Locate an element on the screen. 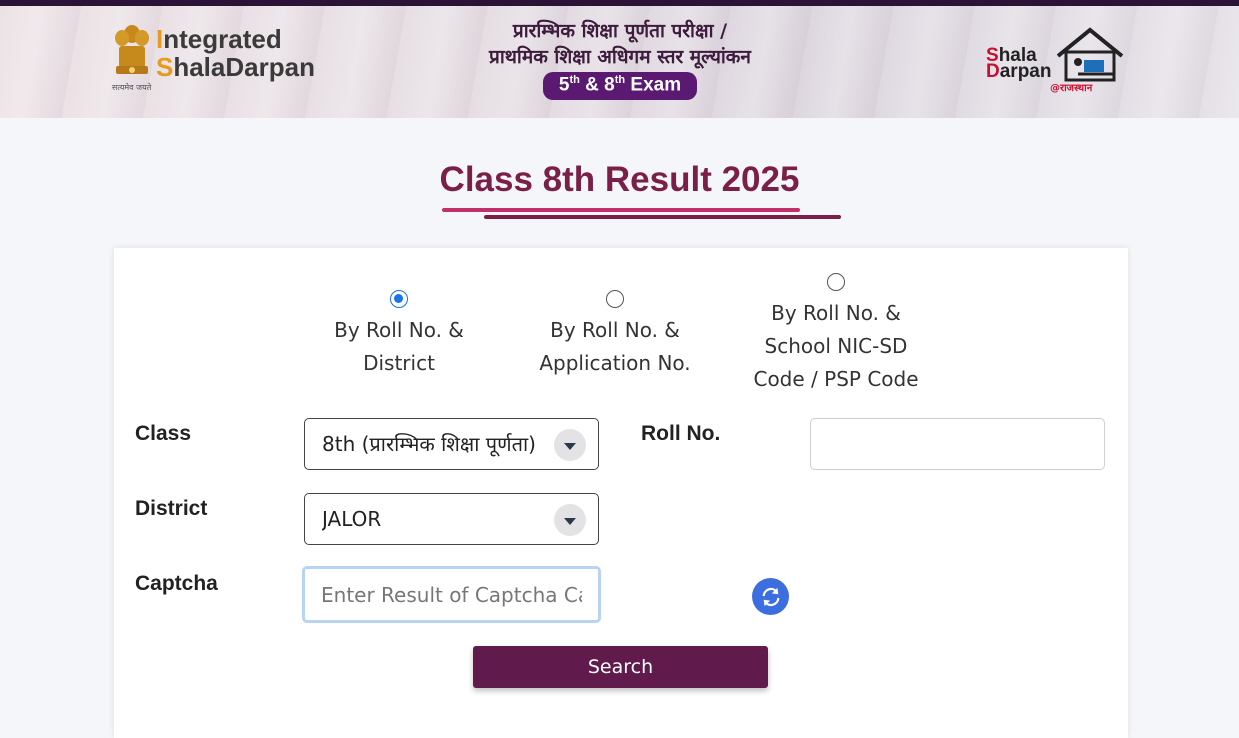  exam-badge: 5th & 8th Exam is located at coordinates (620, 86).